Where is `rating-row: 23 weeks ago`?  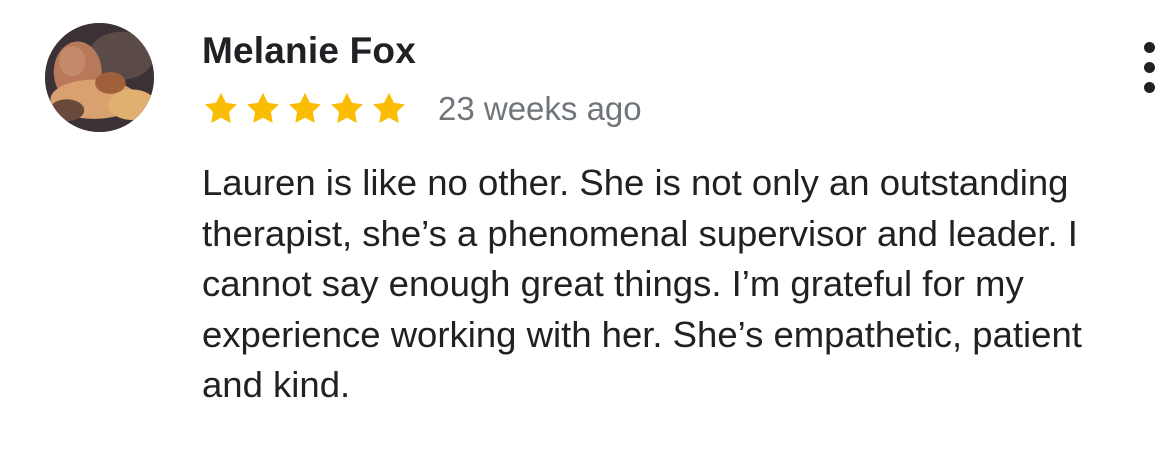 rating-row: 23 weeks ago is located at coordinates (422, 109).